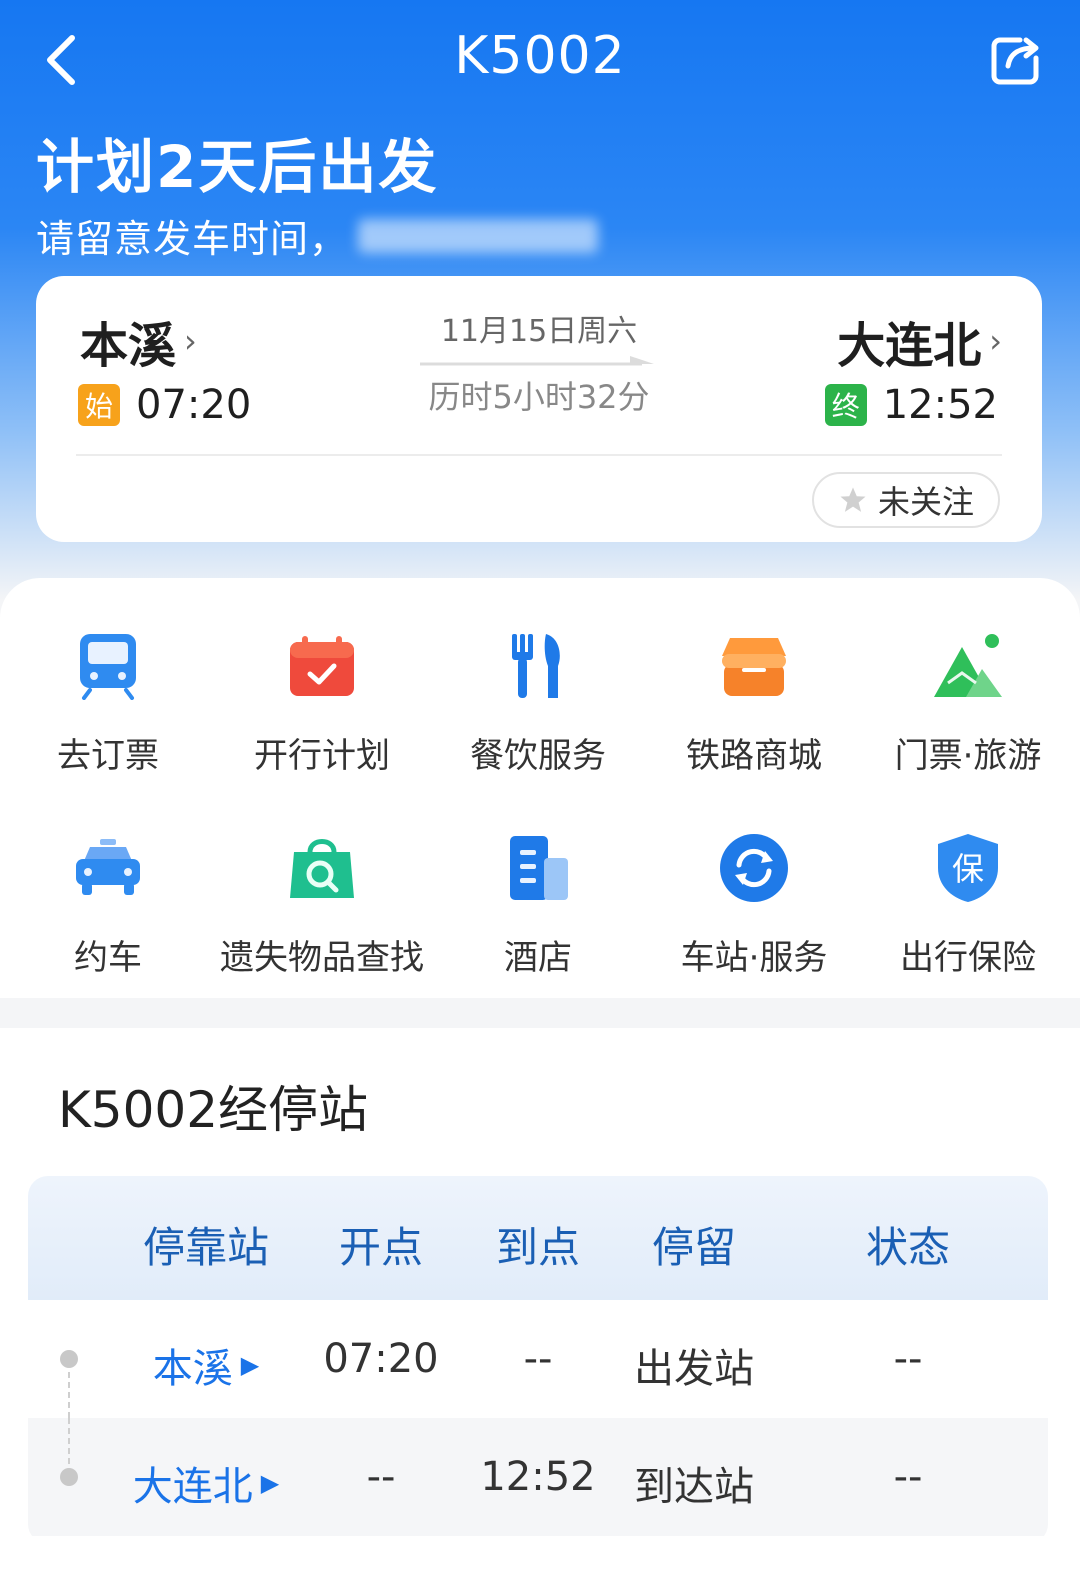  What do you see at coordinates (908, 1247) in the screenshot?
I see `header-status: 状态` at bounding box center [908, 1247].